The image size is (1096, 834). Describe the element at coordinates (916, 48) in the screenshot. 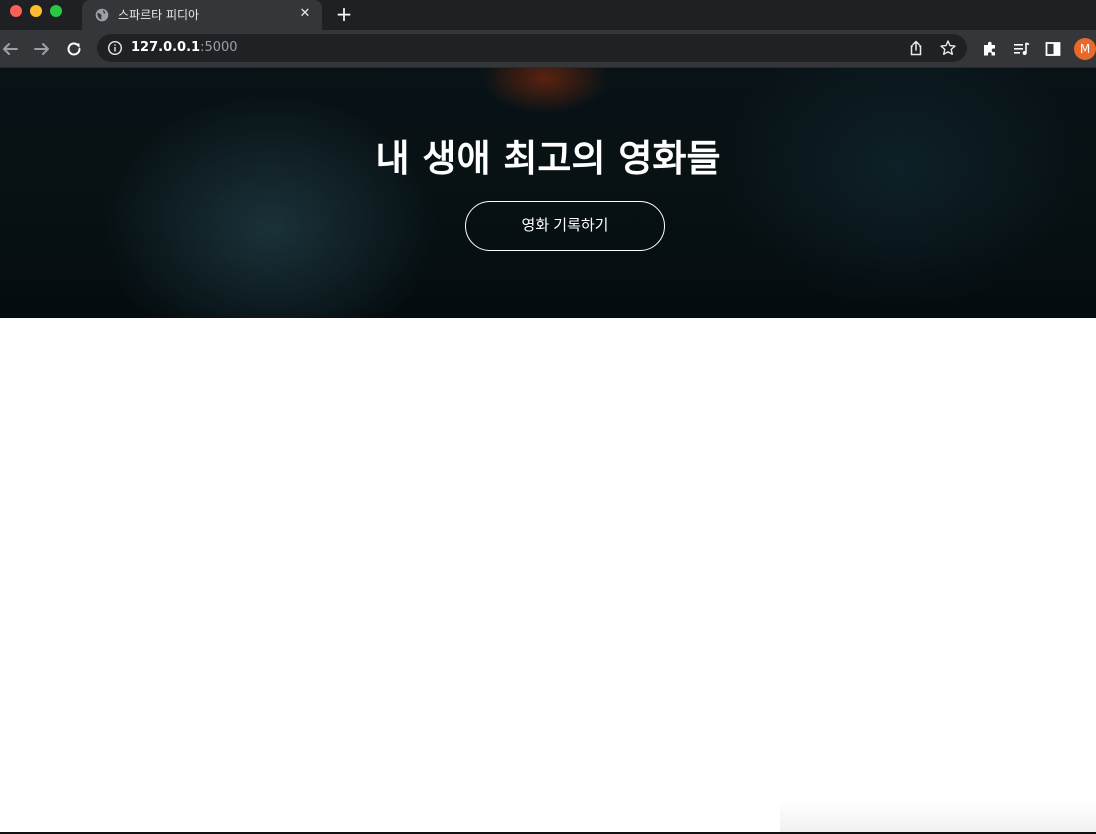

I see `share-icon` at that location.